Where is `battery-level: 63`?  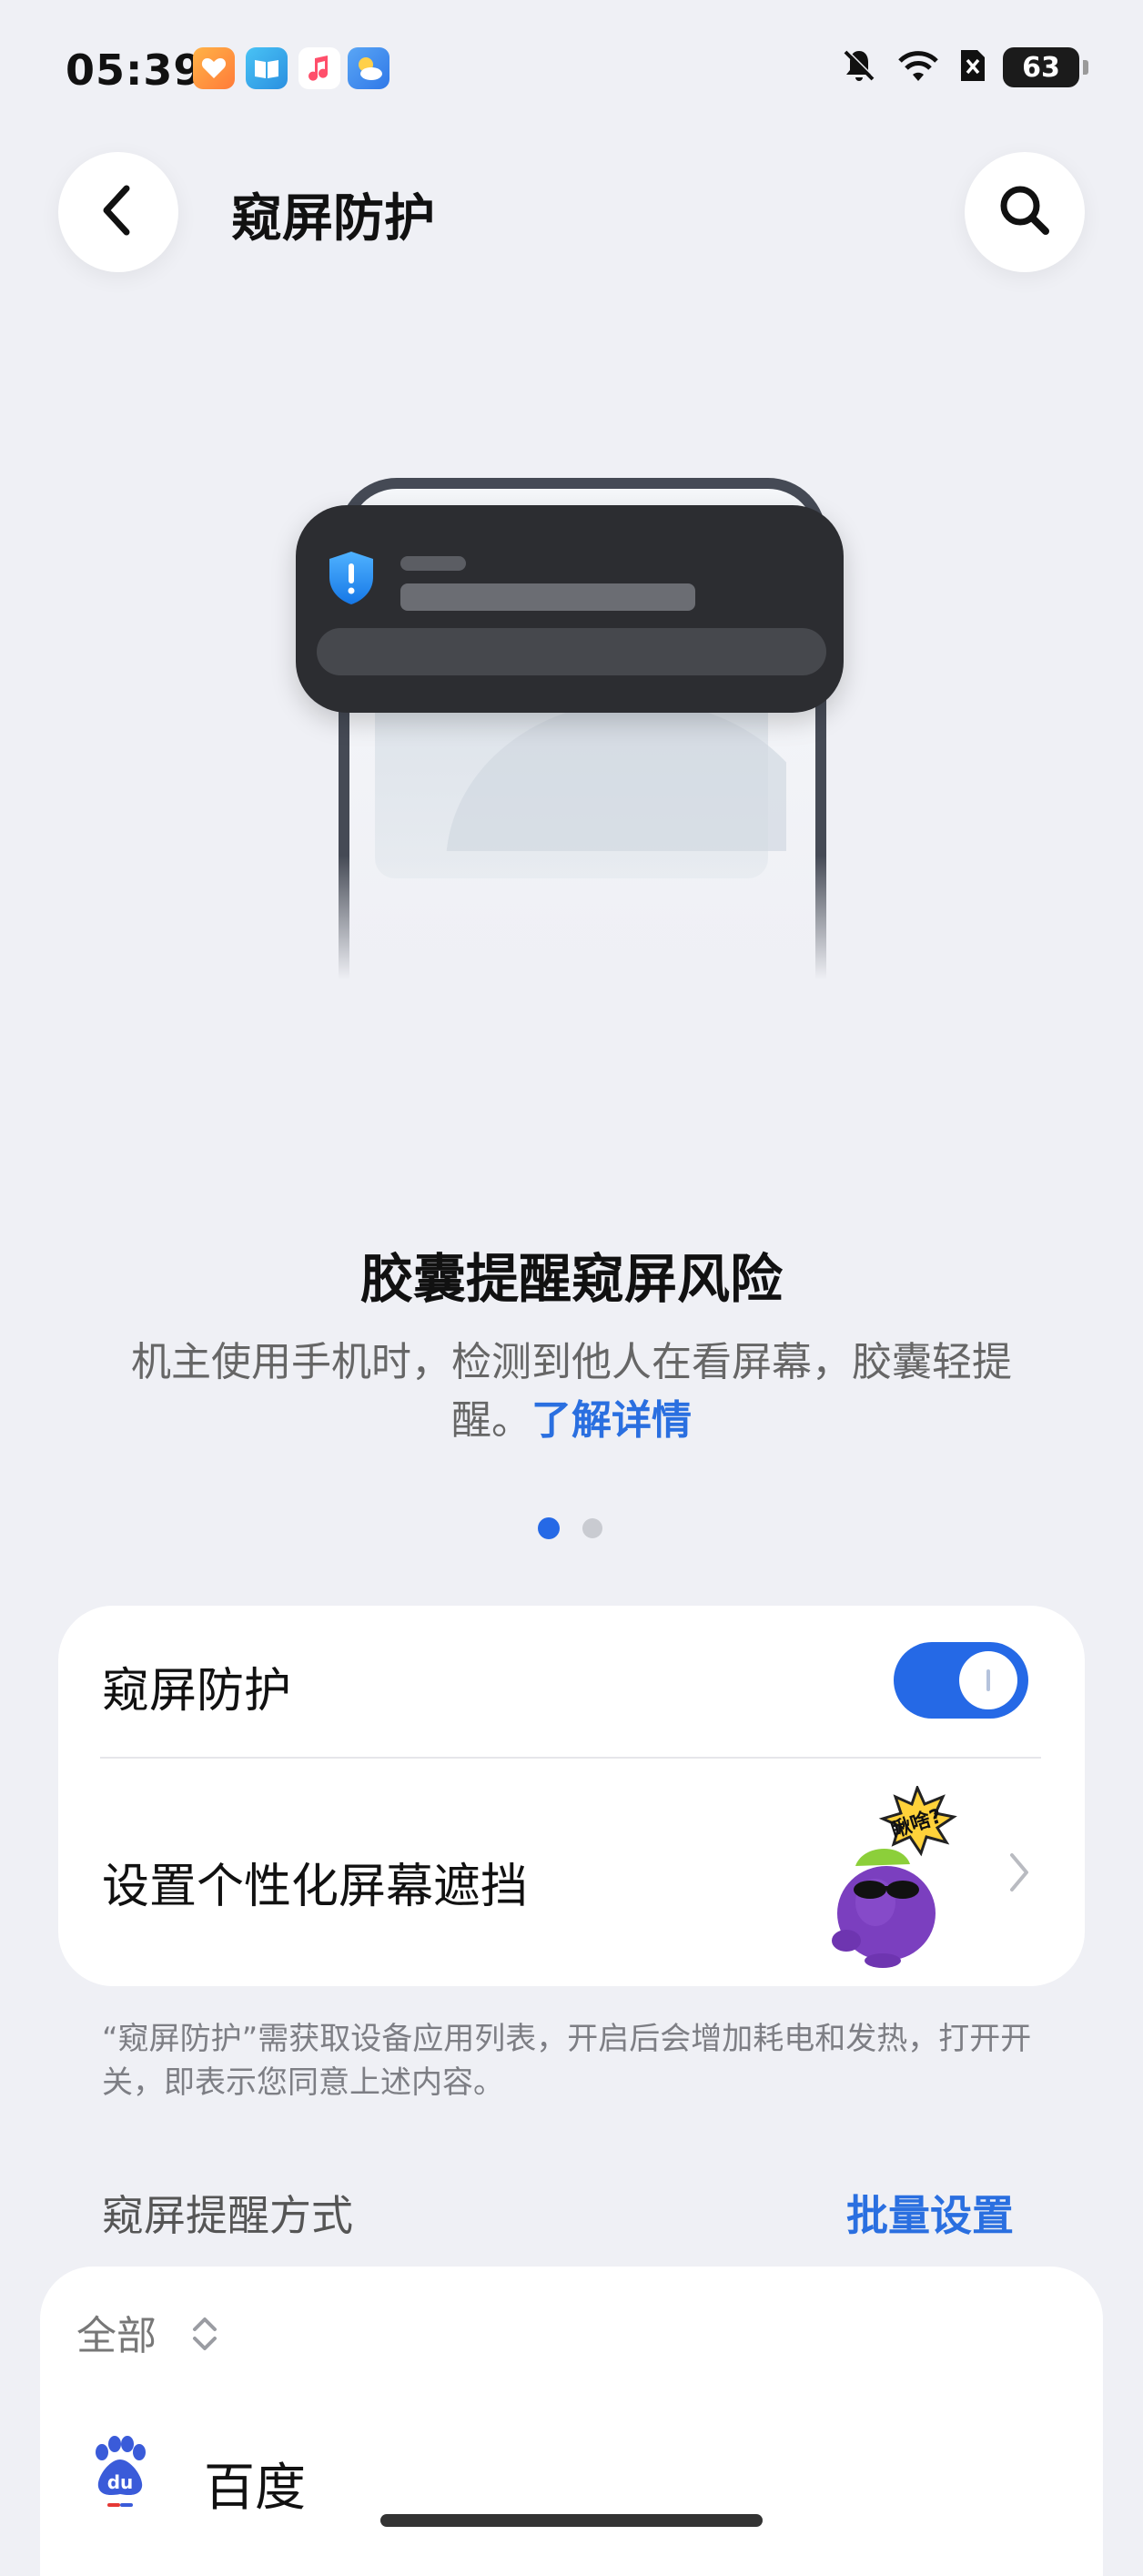
battery-level: 63 is located at coordinates (1041, 67).